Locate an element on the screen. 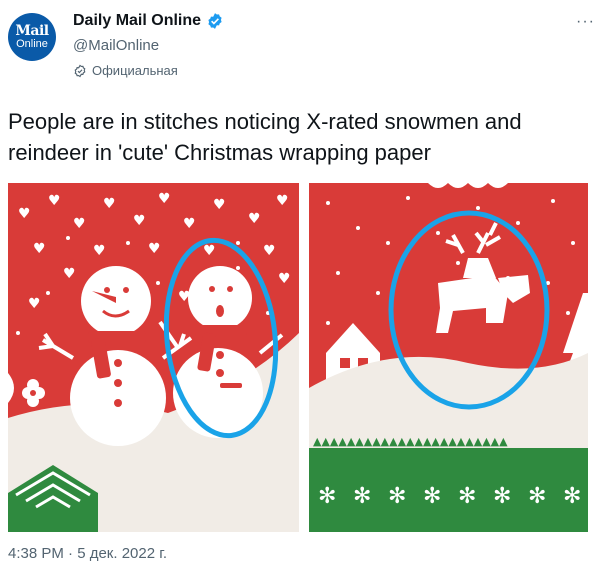  display-name: Daily Mail Online is located at coordinates (137, 21).